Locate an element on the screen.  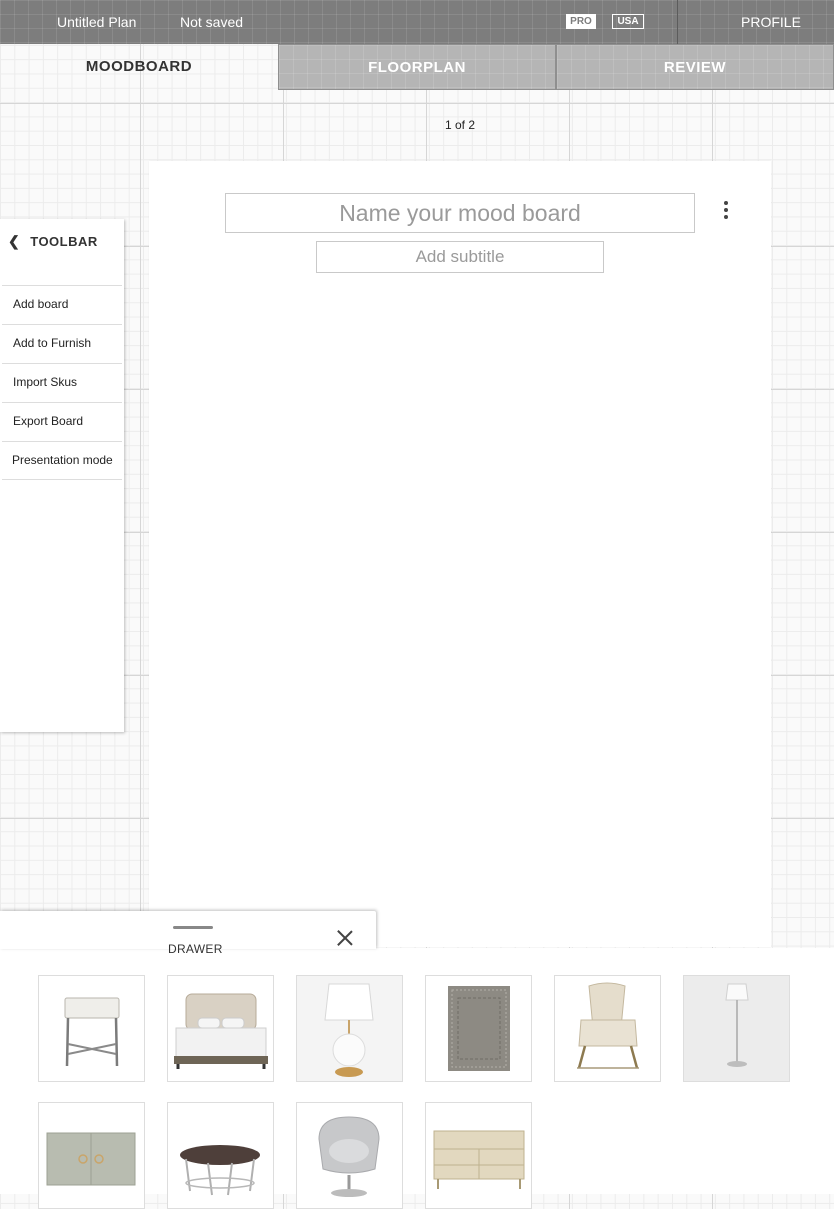
swivel-chair-icon is located at coordinates (349, 1156).